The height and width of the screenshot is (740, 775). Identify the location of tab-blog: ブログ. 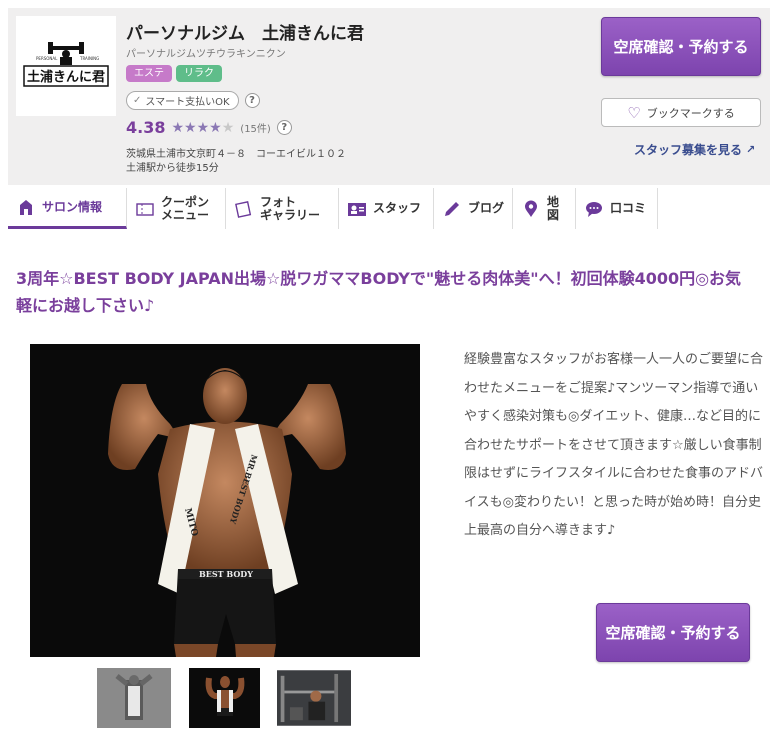
(473, 208).